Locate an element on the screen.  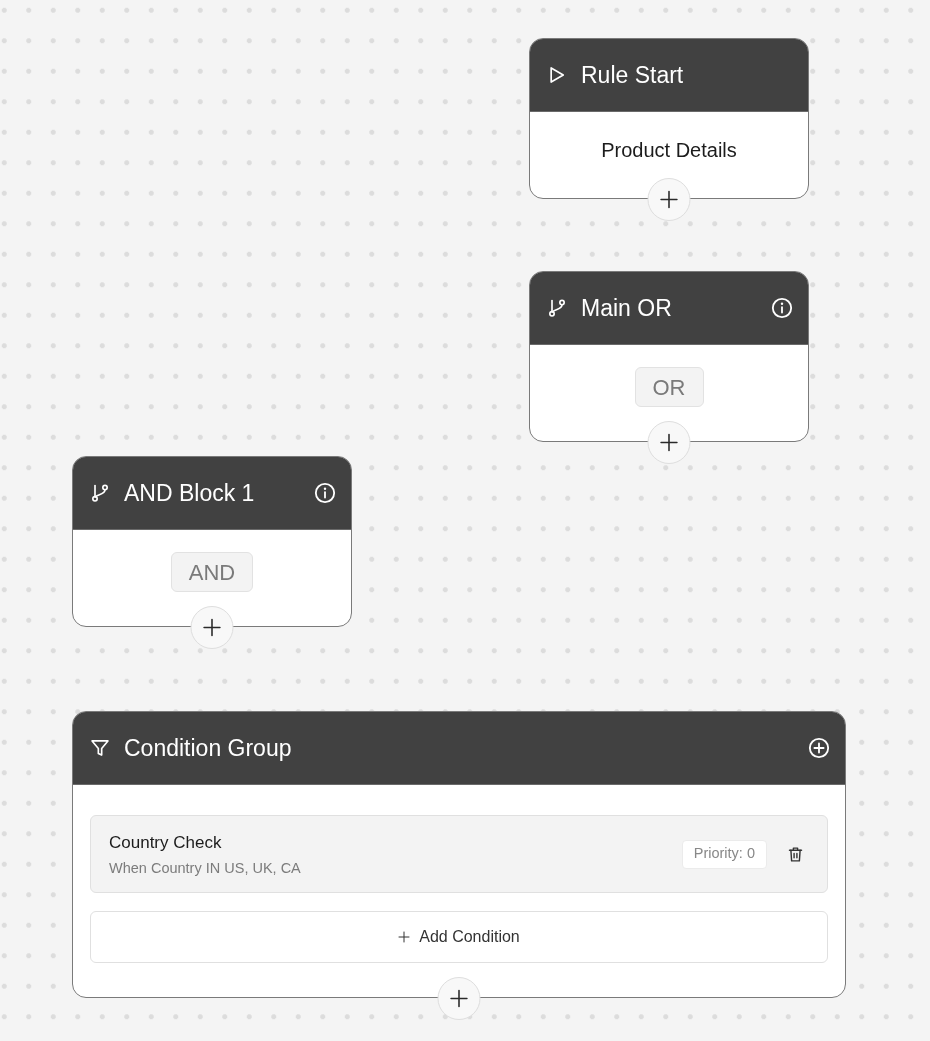
condition-description: When Country IN US, UK, CA is located at coordinates (205, 867).